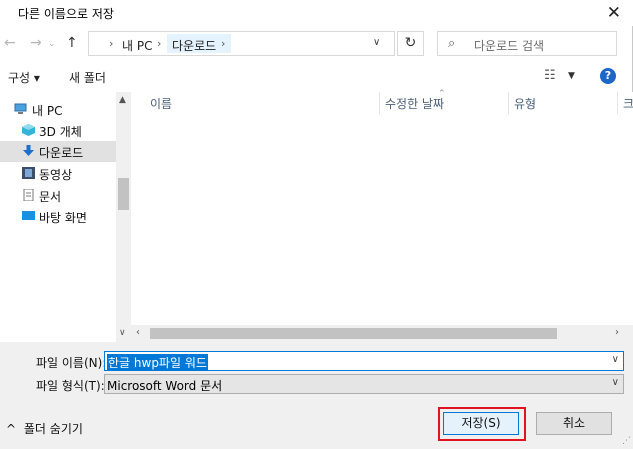  I want to click on dialog-title: 다른 이름으로 저장, so click(66, 14).